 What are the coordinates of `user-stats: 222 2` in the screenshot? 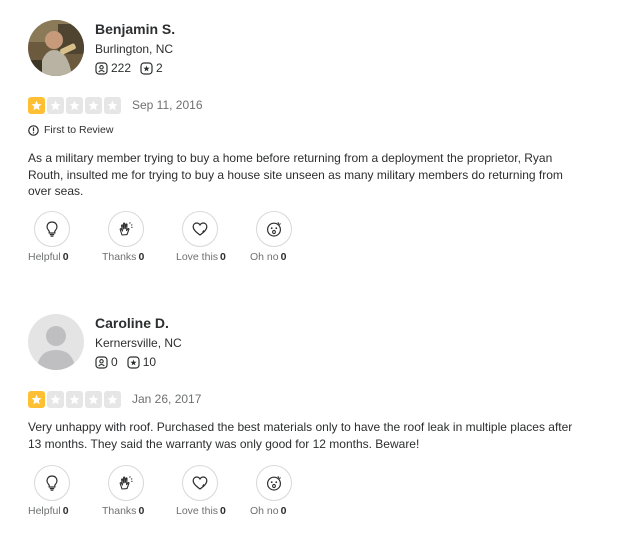 It's located at (135, 68).